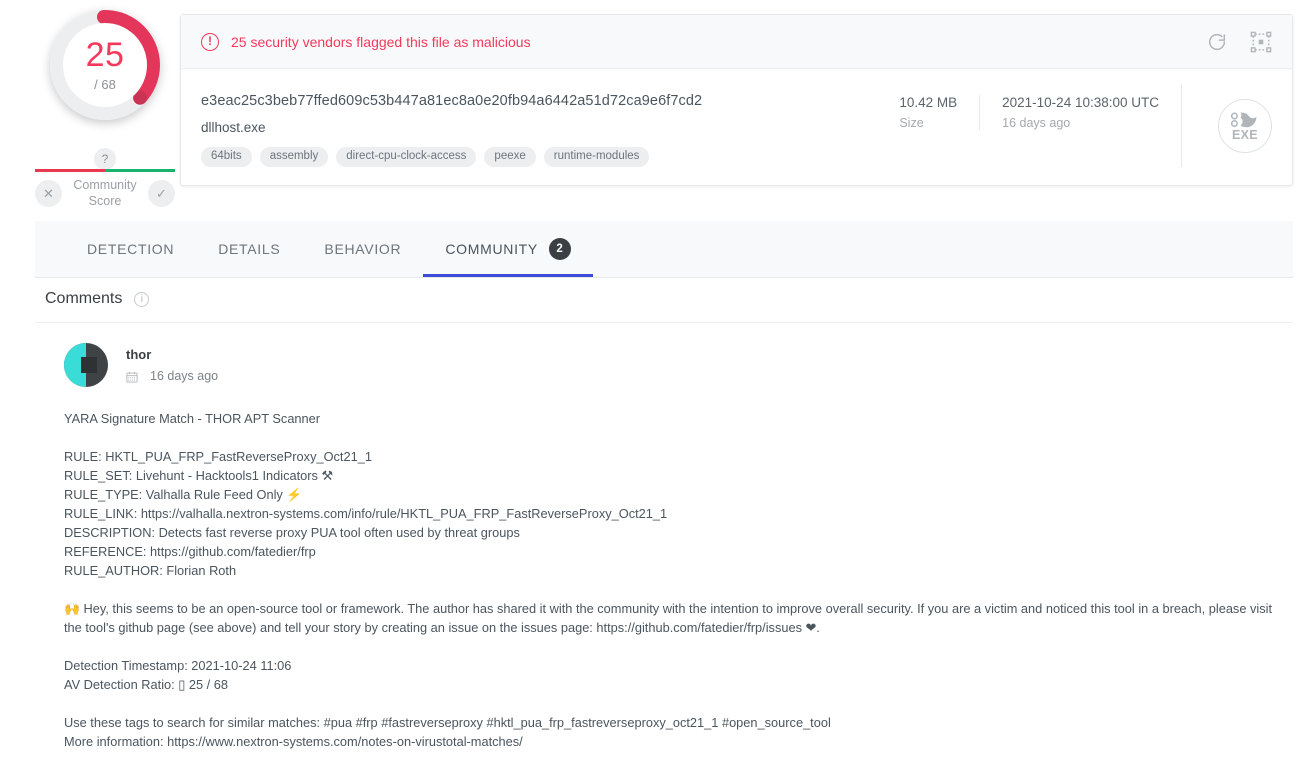 Image resolution: width=1308 pixels, height=759 pixels. I want to click on upvote-button: ✓, so click(161, 193).